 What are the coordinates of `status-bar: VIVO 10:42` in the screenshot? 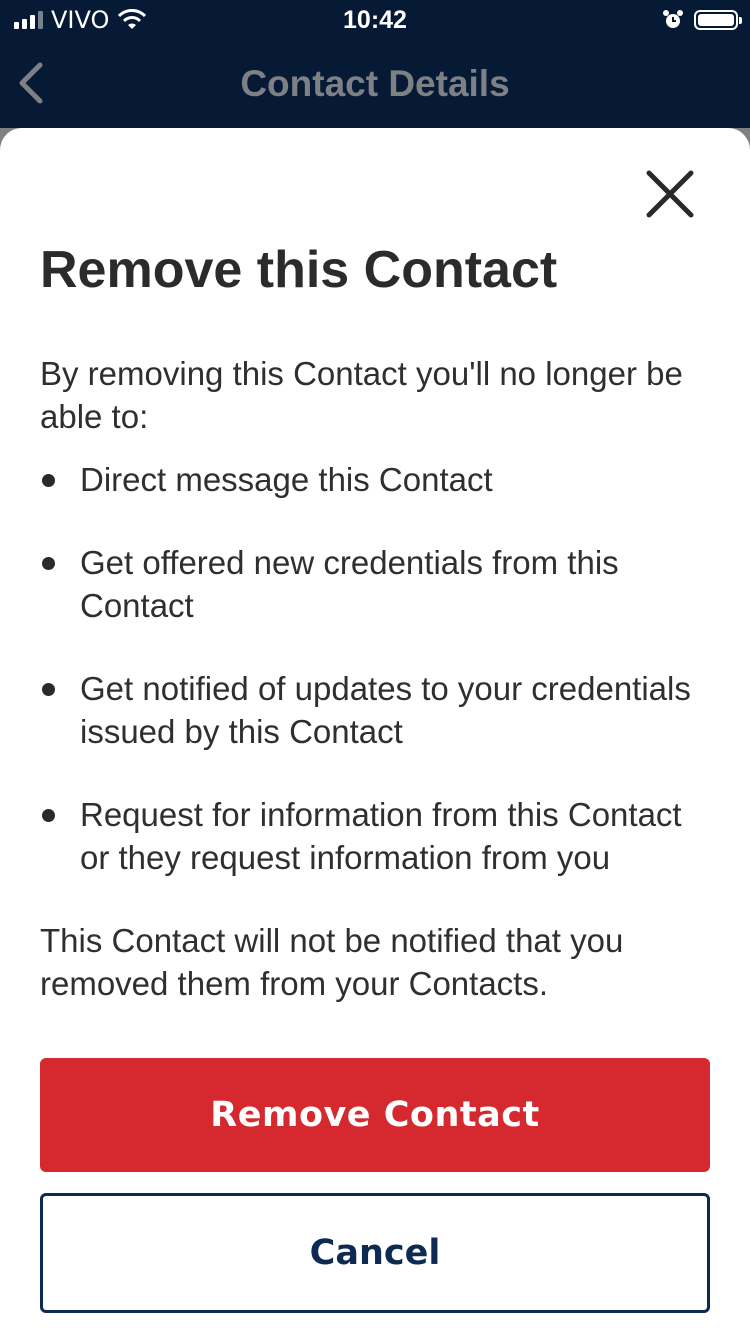 It's located at (375, 20).